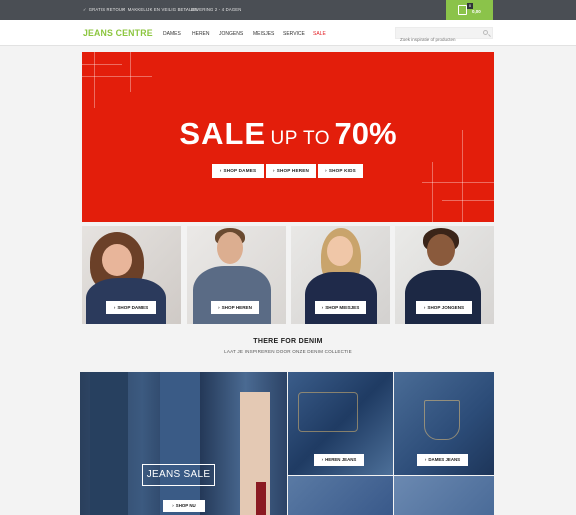 Image resolution: width=576 pixels, height=515 pixels. What do you see at coordinates (288, 341) in the screenshot?
I see `section-title: THERE FOR DENIM` at bounding box center [288, 341].